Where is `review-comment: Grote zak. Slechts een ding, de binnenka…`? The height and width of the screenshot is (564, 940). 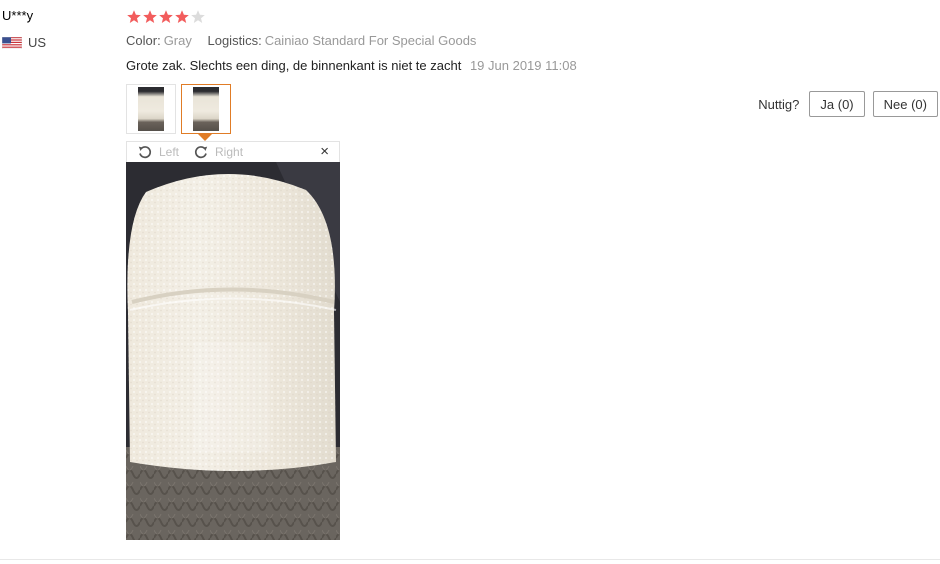 review-comment: Grote zak. Slechts een ding, de binnenka… is located at coordinates (351, 65).